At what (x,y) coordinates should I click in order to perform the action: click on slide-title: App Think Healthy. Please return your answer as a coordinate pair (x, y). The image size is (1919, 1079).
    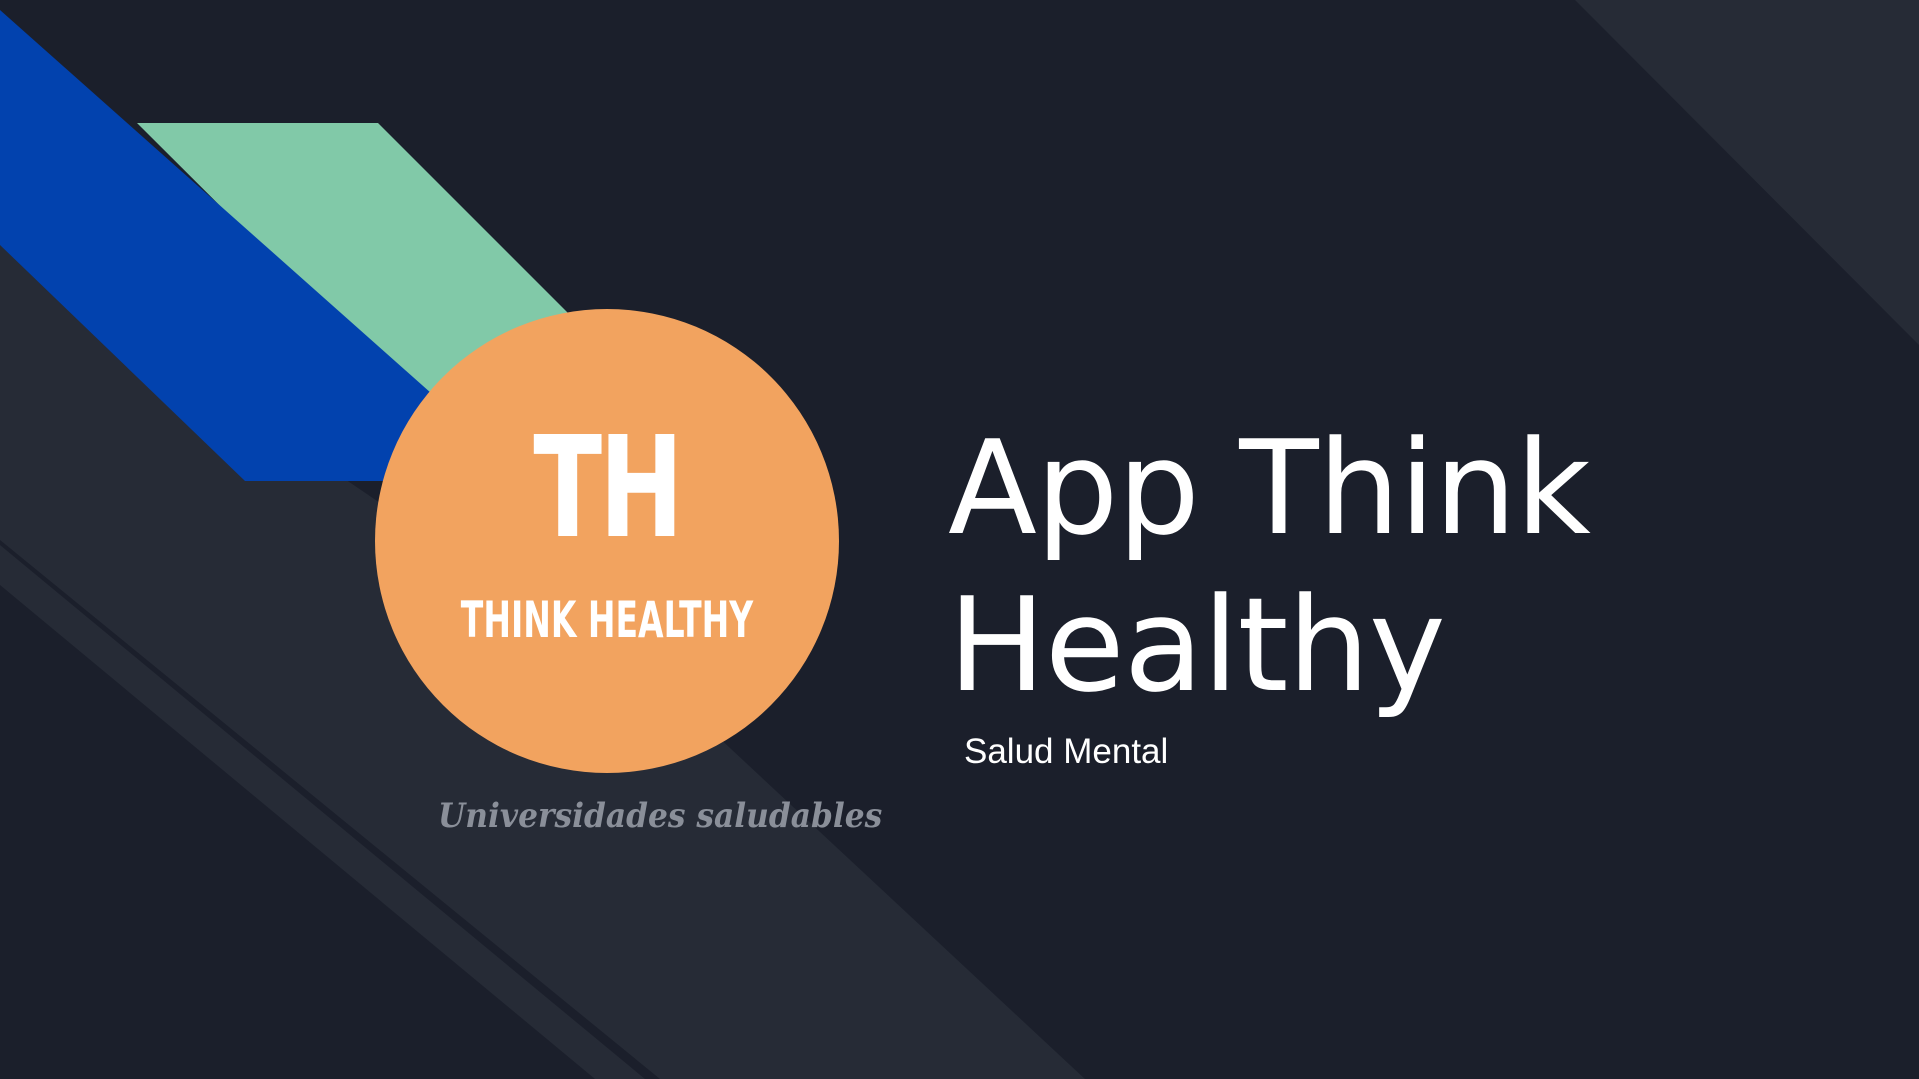
    Looking at the image, I should click on (1269, 566).